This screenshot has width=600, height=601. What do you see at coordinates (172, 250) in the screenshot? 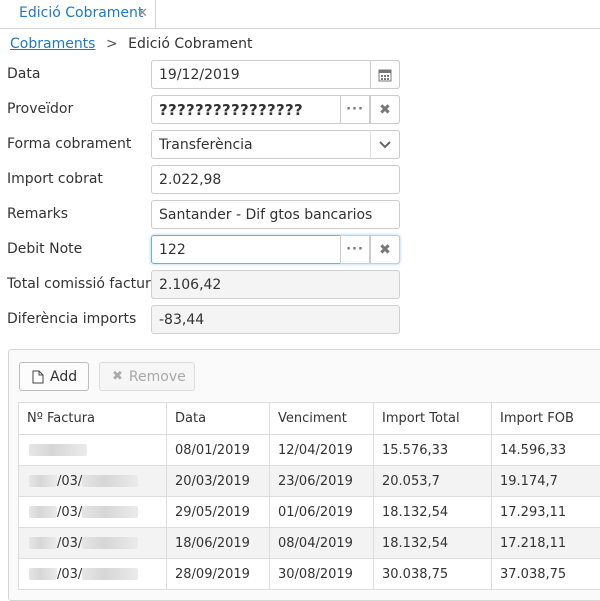
I see `debit-note-value: 122` at bounding box center [172, 250].